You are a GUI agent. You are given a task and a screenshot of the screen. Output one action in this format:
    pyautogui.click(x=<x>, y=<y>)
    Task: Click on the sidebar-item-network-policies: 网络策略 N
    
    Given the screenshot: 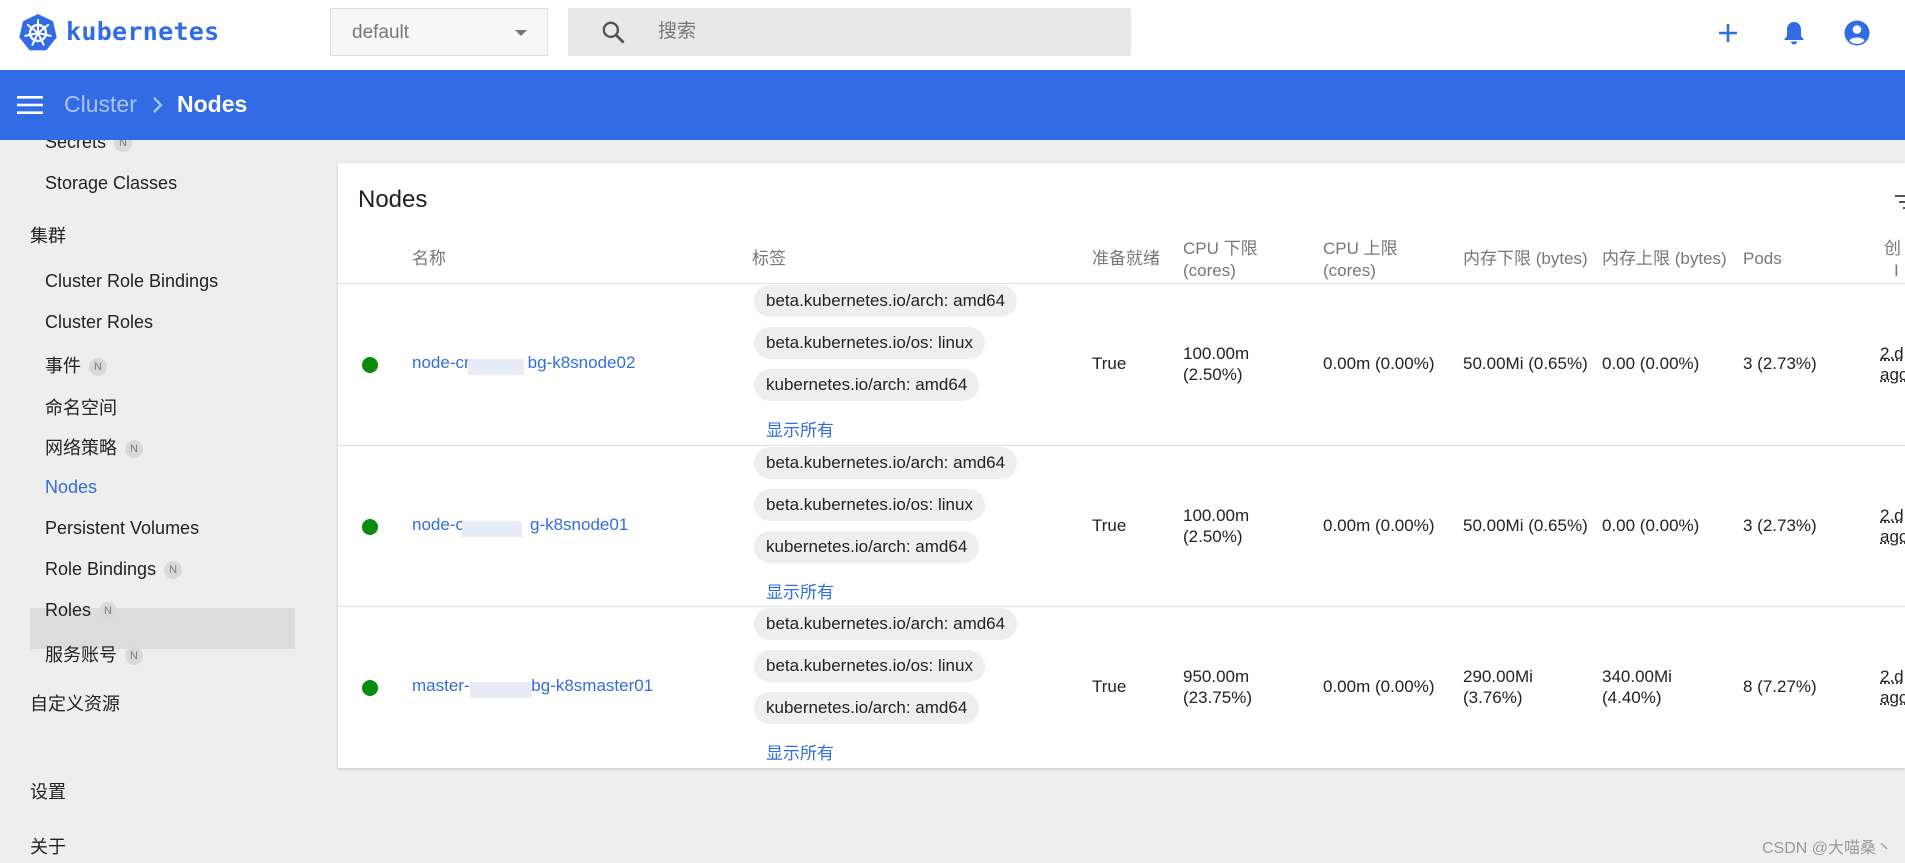 What is the action you would take?
    pyautogui.click(x=94, y=447)
    